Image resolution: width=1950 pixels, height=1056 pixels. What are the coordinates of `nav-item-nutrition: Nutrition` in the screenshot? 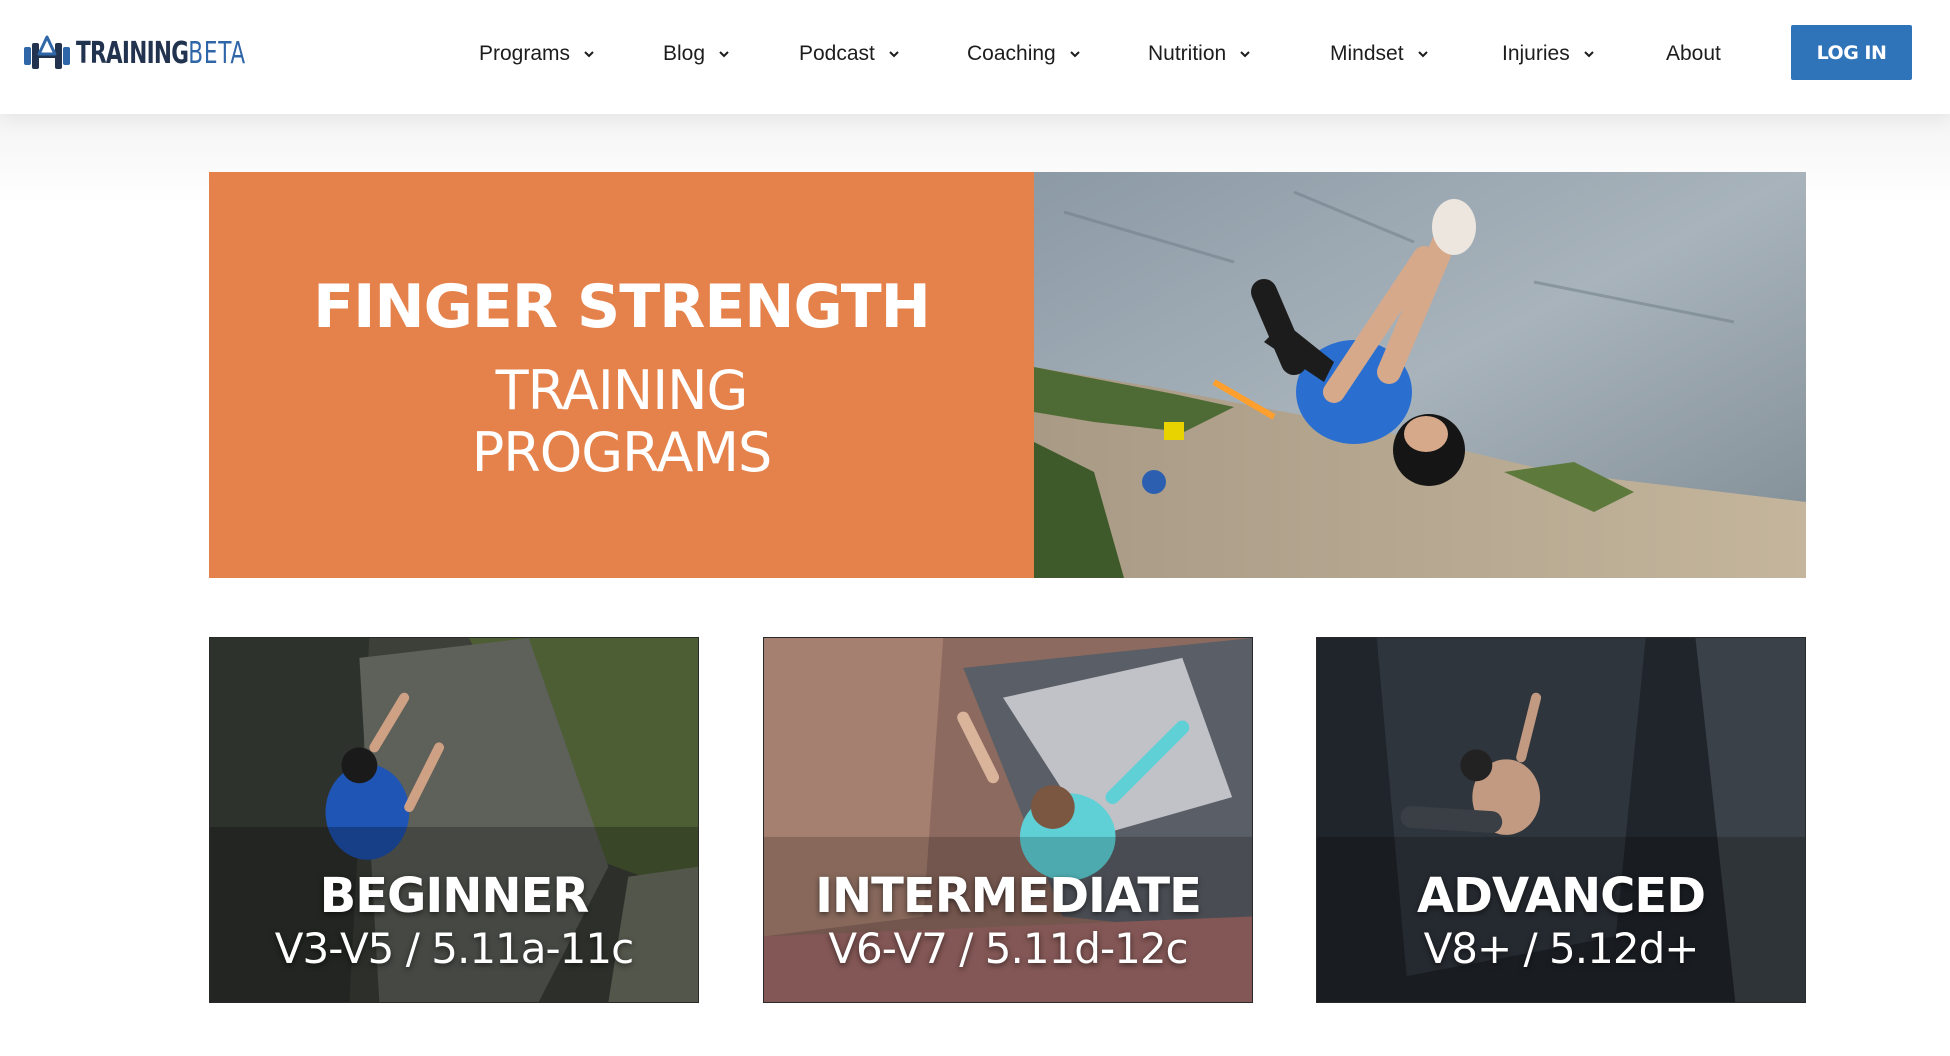 It's located at (1200, 54).